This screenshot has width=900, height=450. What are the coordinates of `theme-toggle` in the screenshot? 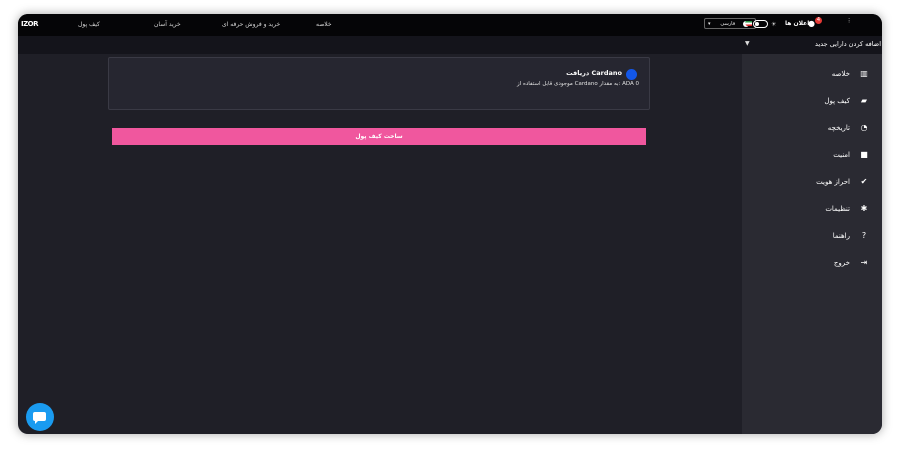 It's located at (760, 24).